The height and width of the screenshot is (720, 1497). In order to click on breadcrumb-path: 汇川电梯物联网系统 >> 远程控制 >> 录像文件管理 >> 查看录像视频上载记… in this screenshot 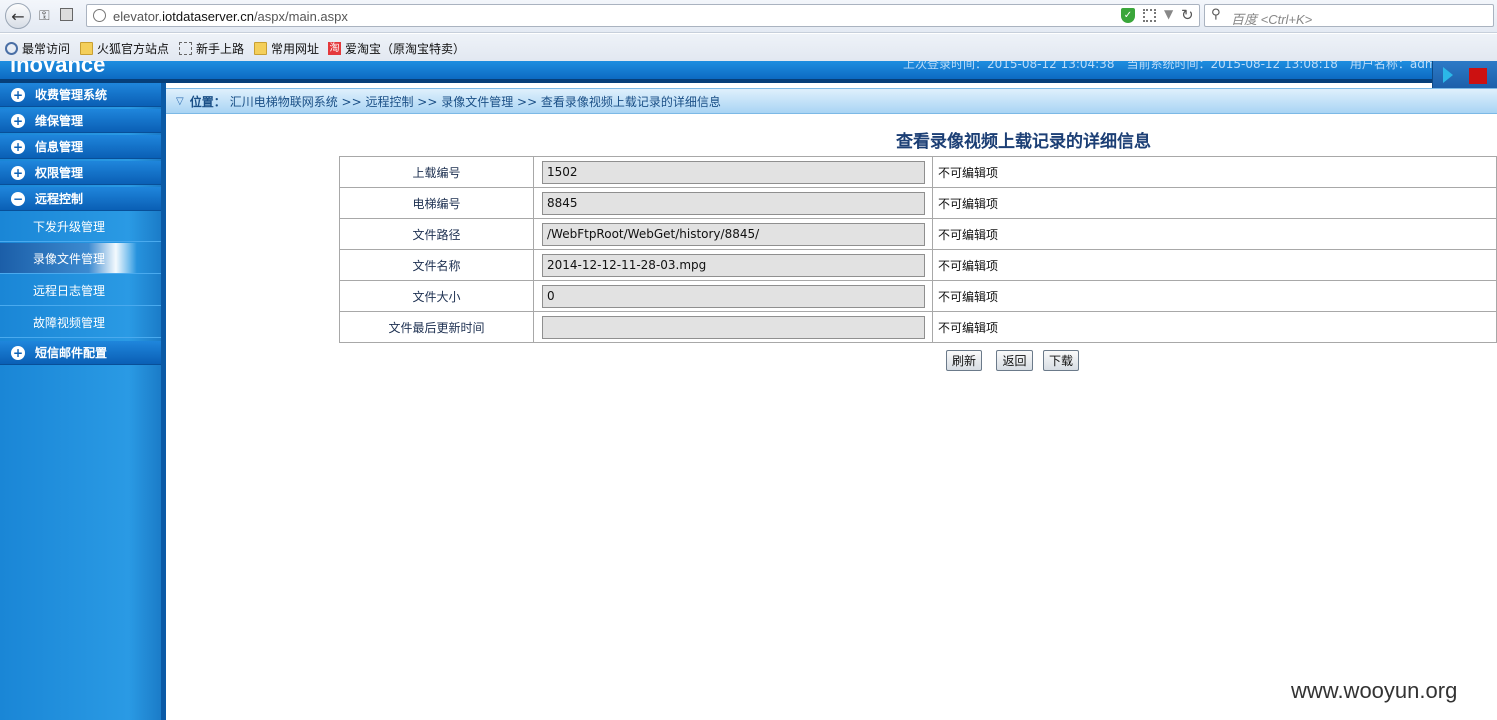, I will do `click(475, 101)`.